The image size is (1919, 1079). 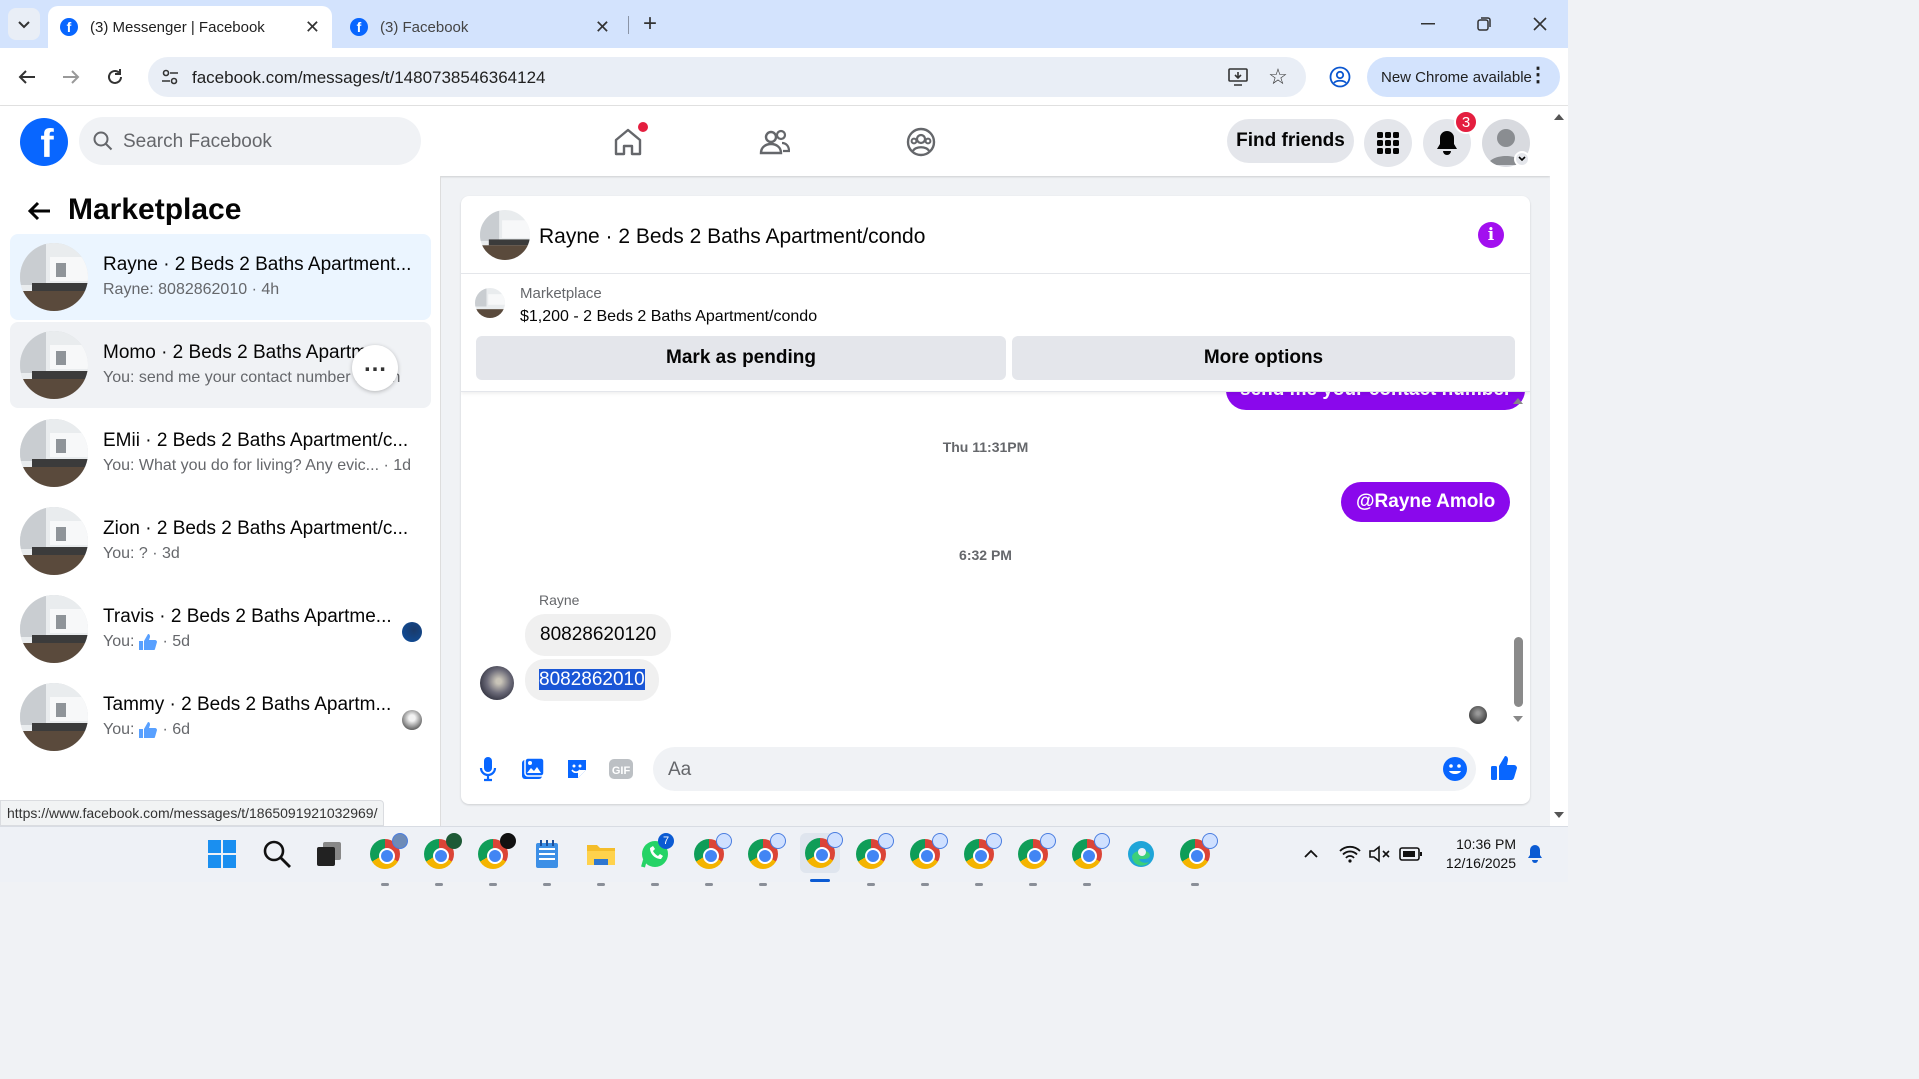 I want to click on voice-clip-button, so click(x=488, y=769).